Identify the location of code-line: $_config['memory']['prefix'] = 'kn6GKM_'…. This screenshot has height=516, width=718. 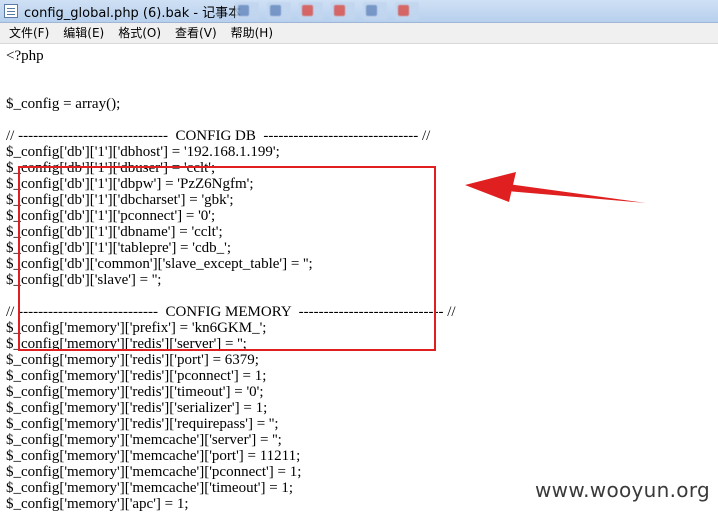
(136, 328).